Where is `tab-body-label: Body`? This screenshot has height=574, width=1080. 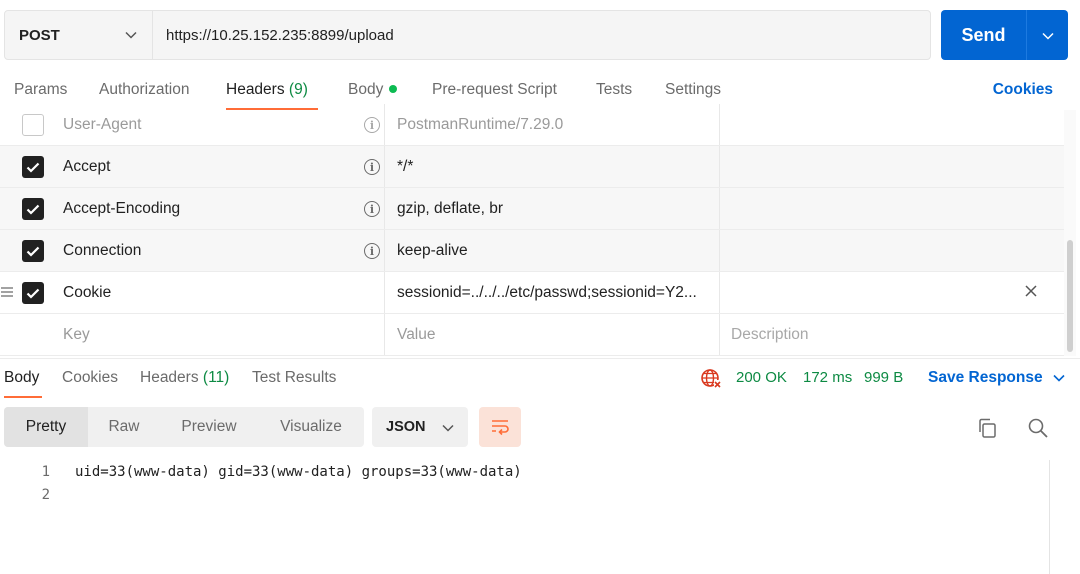 tab-body-label: Body is located at coordinates (366, 89).